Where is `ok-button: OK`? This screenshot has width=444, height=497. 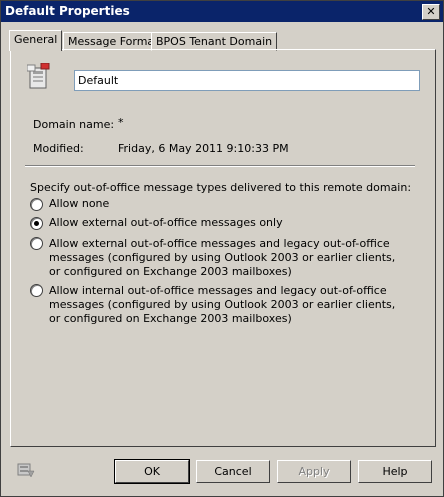
ok-button: OK is located at coordinates (152, 471).